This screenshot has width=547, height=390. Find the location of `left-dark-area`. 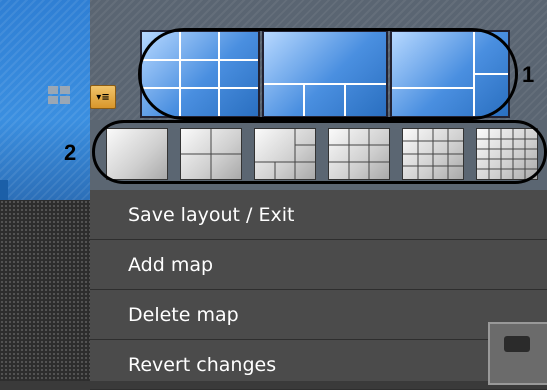

left-dark-area is located at coordinates (45, 290).